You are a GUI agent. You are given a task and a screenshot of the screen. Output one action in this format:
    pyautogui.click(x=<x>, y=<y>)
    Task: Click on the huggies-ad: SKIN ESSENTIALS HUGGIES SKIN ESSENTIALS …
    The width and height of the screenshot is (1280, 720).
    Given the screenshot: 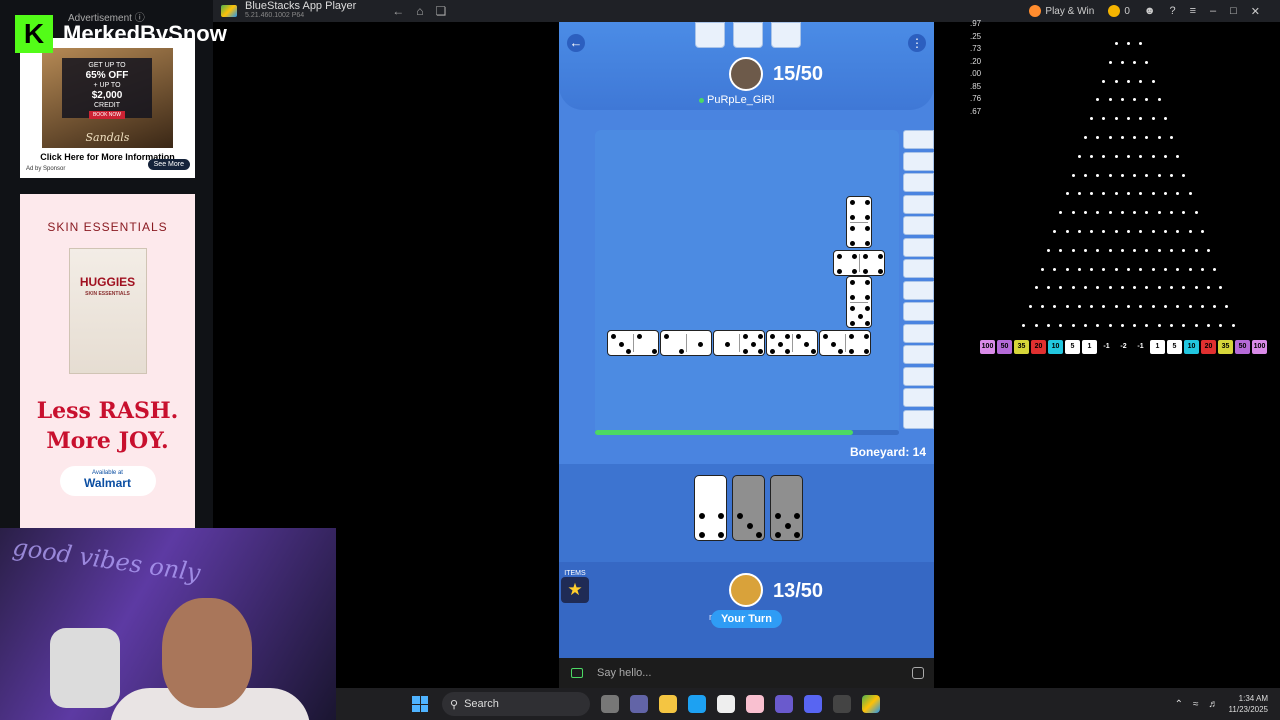 What is the action you would take?
    pyautogui.click(x=107, y=362)
    